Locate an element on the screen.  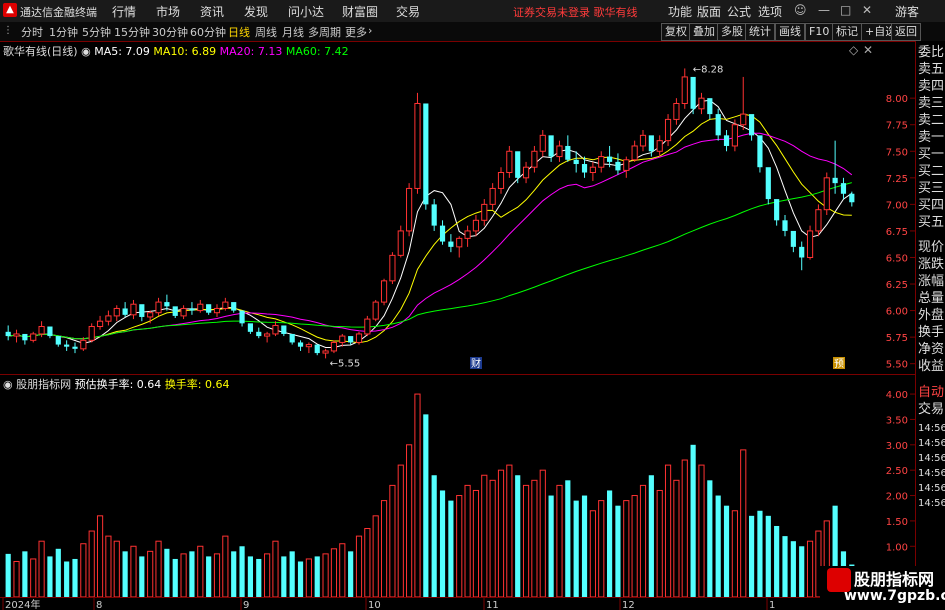
overlay-button: 叠加 is located at coordinates (704, 32).